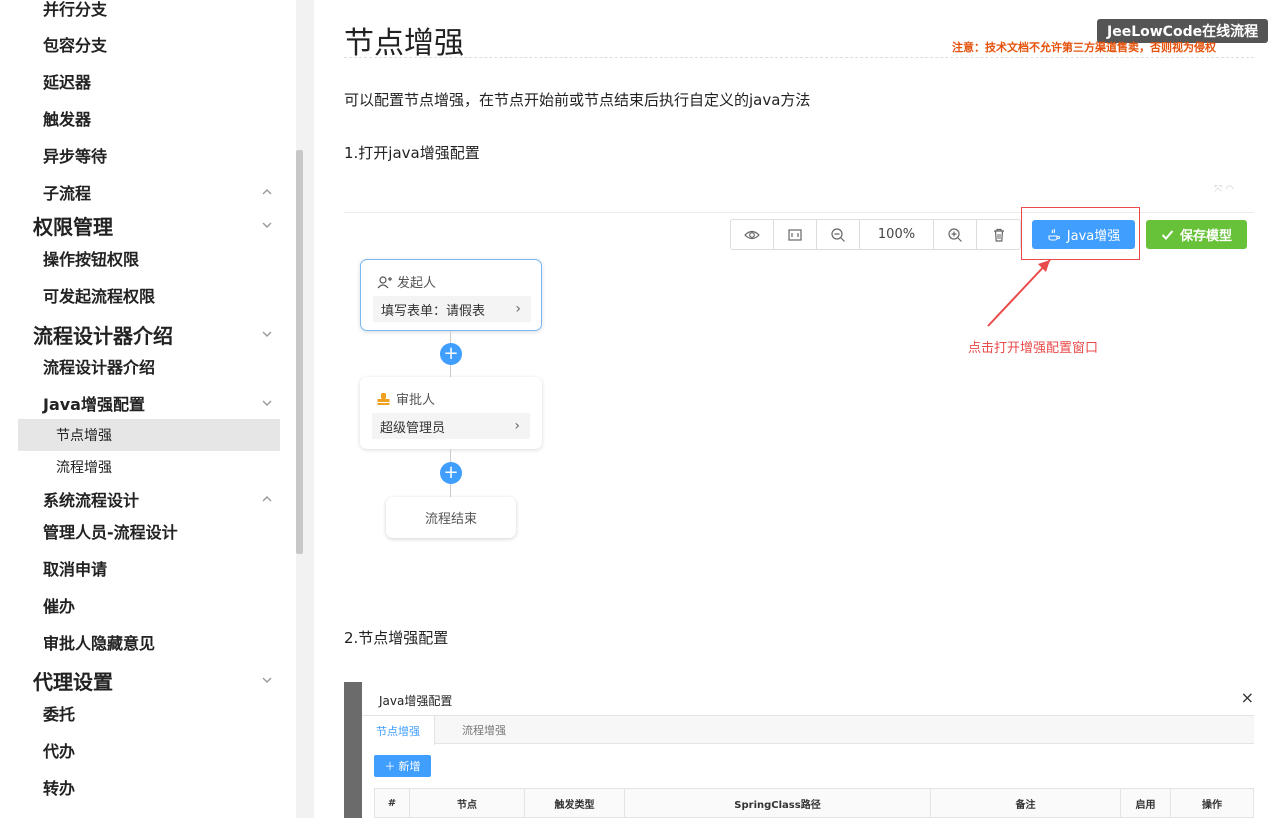  What do you see at coordinates (67, 82) in the screenshot?
I see `sidebar-item-label: 延迟器` at bounding box center [67, 82].